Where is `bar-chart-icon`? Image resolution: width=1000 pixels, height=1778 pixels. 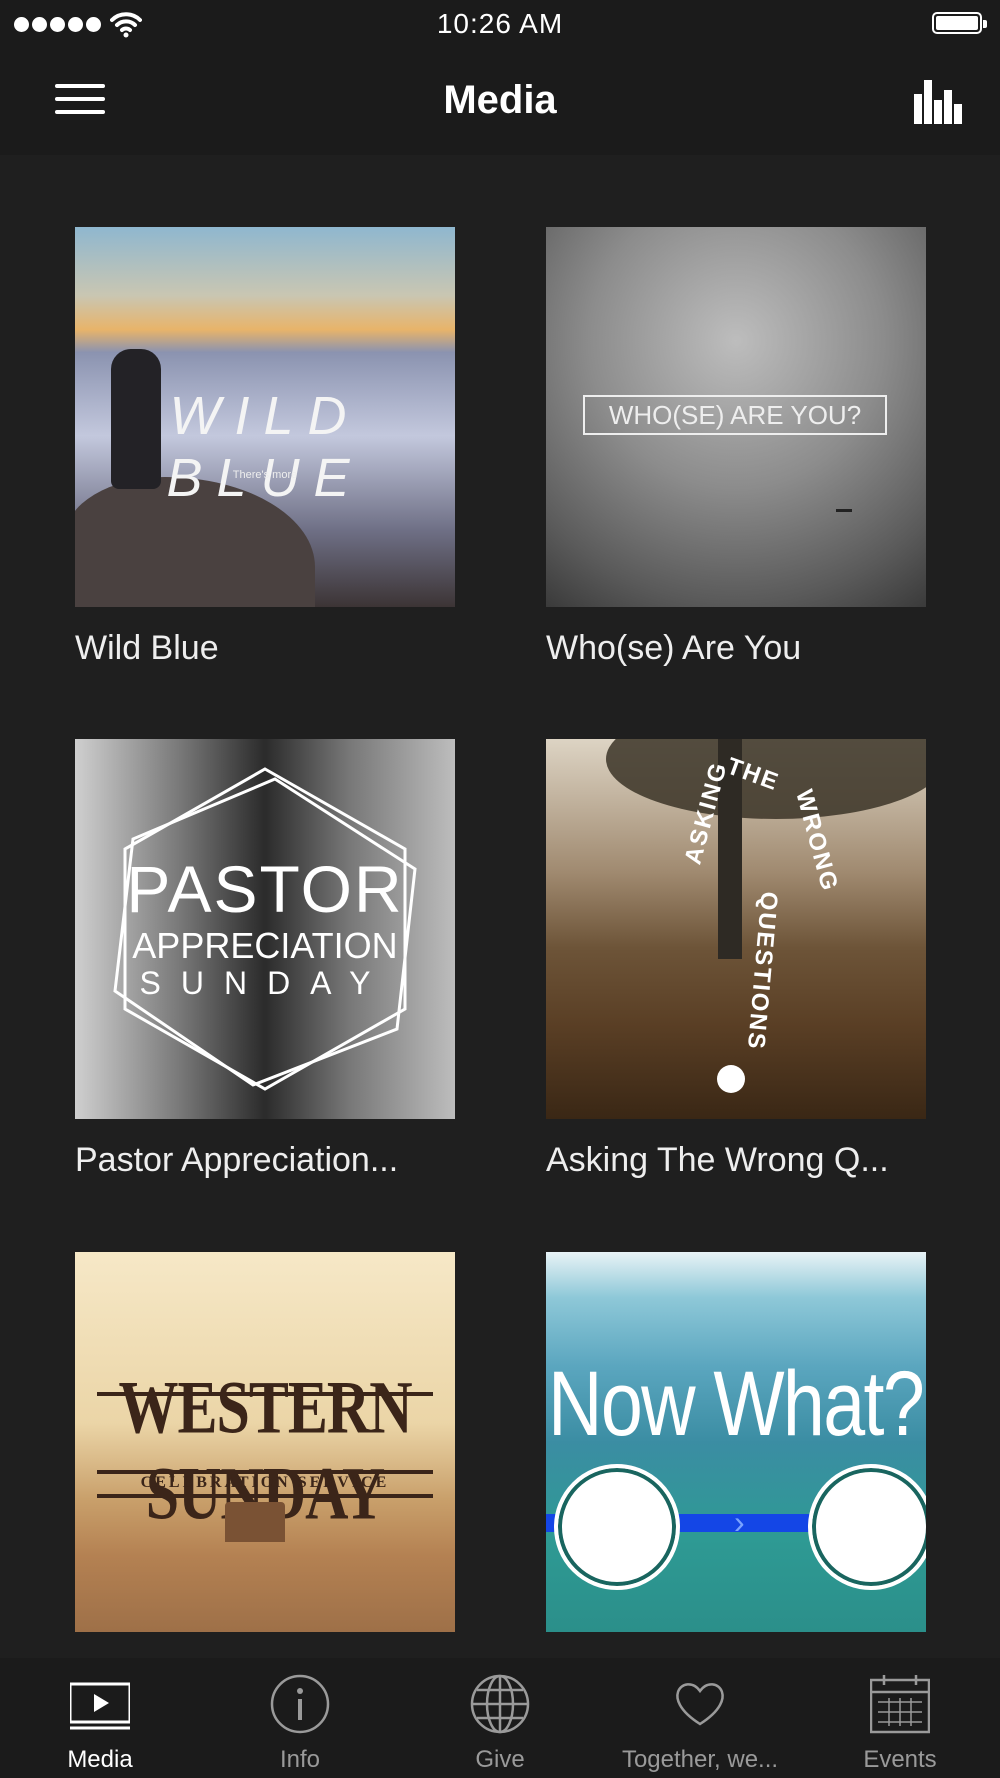 bar-chart-icon is located at coordinates (938, 102).